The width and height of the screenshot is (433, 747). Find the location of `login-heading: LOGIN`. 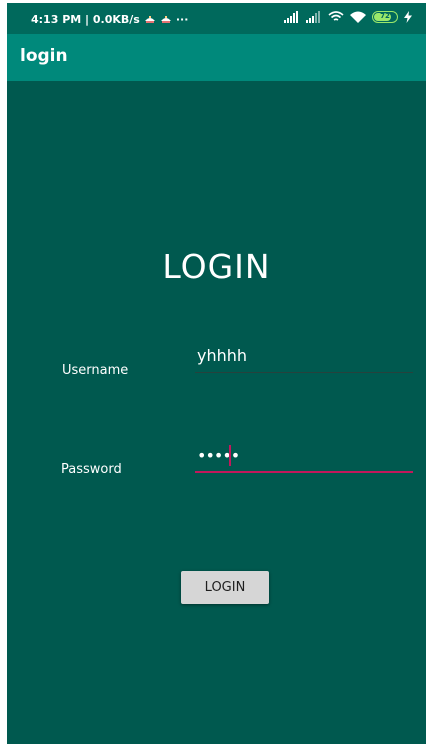

login-heading: LOGIN is located at coordinates (216, 266).